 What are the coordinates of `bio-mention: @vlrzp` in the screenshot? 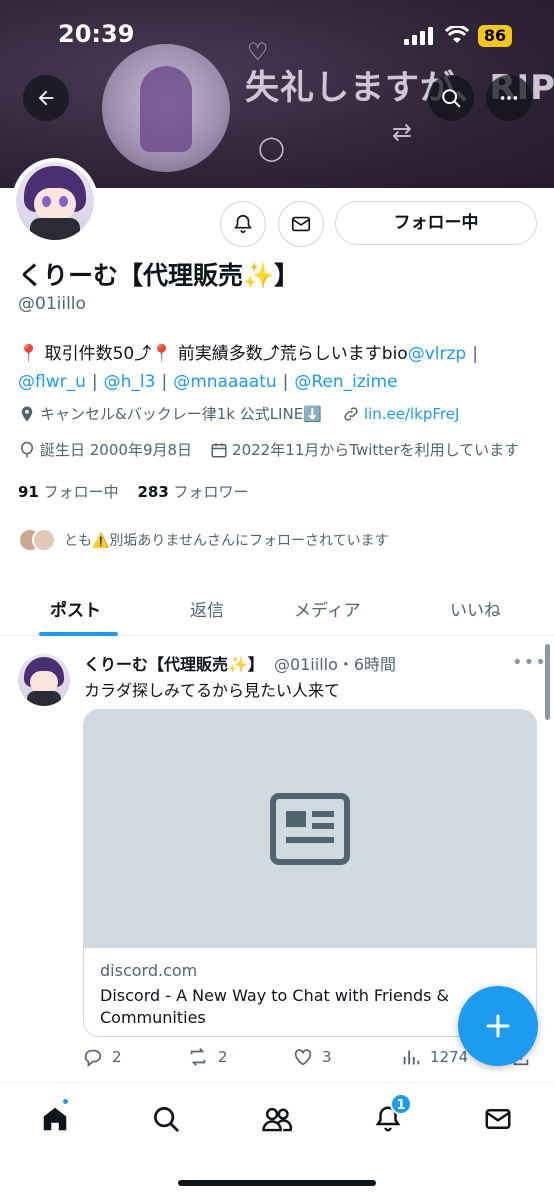 It's located at (437, 354).